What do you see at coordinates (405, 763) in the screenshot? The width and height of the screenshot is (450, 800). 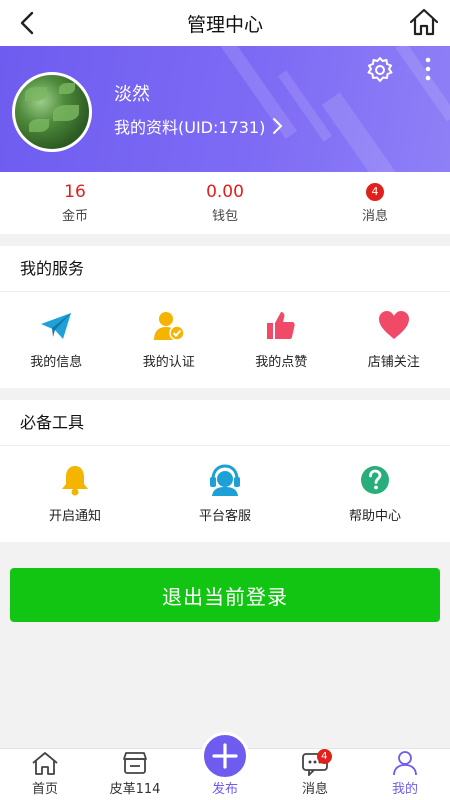 I see `user-icon` at bounding box center [405, 763].